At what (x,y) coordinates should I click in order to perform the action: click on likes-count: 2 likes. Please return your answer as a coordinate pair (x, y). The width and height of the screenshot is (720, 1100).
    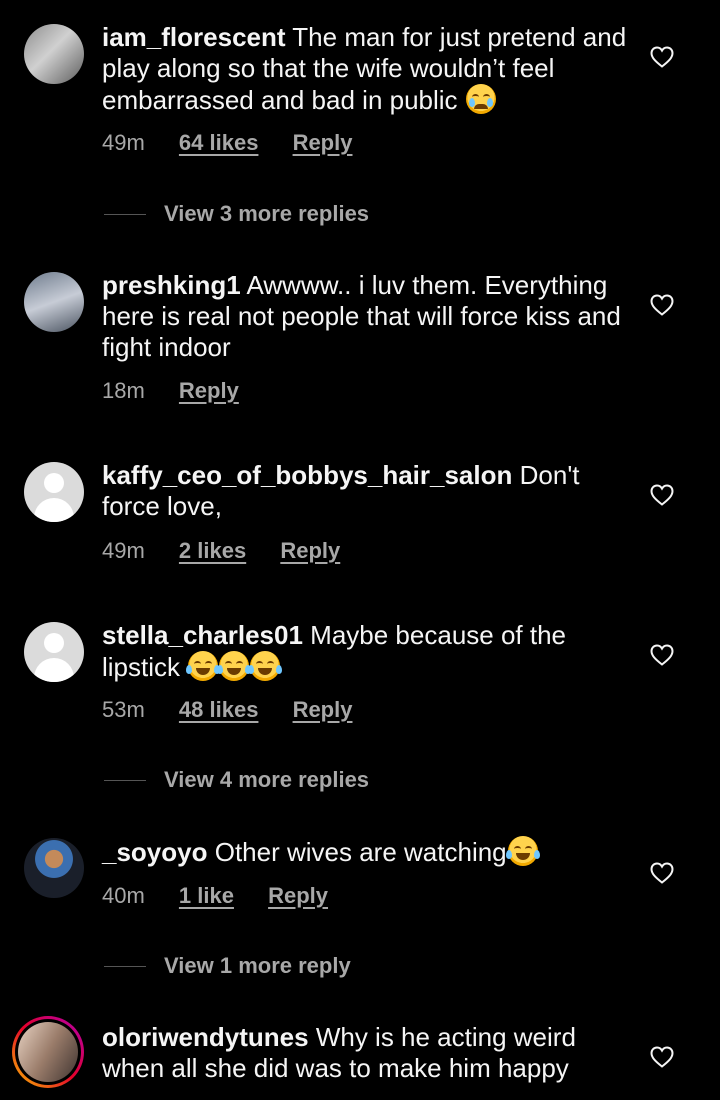
    Looking at the image, I should click on (212, 550).